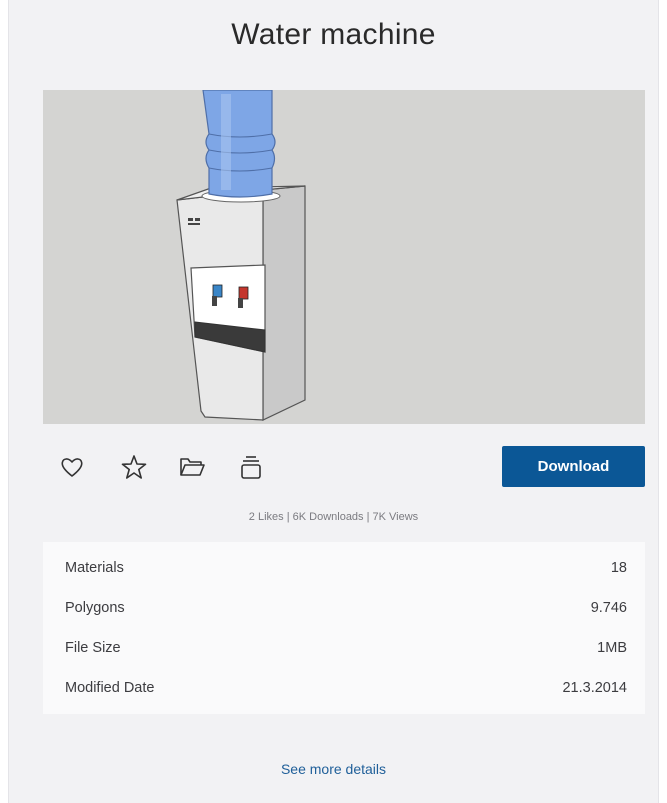 This screenshot has width=667, height=803. Describe the element at coordinates (344, 468) in the screenshot. I see `action-bar: Download` at that location.